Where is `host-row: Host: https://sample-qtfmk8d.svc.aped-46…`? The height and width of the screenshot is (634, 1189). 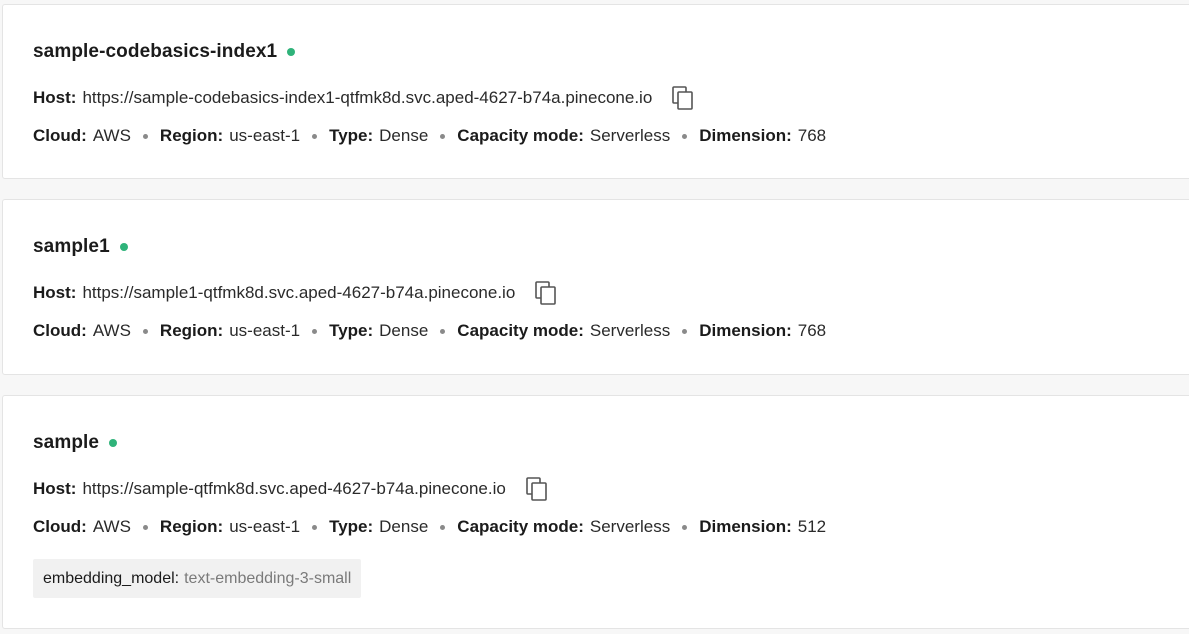 host-row: Host: https://sample-qtfmk8d.svc.aped-46… is located at coordinates (291, 489).